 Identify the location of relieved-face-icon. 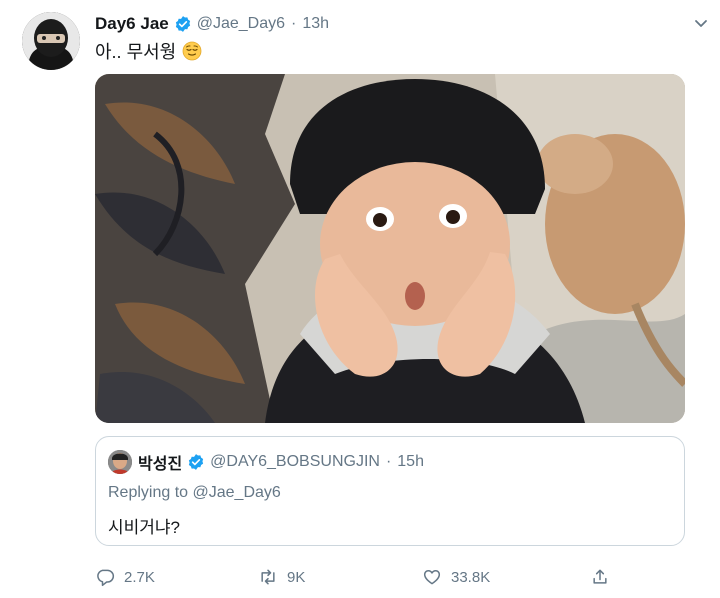
(192, 51).